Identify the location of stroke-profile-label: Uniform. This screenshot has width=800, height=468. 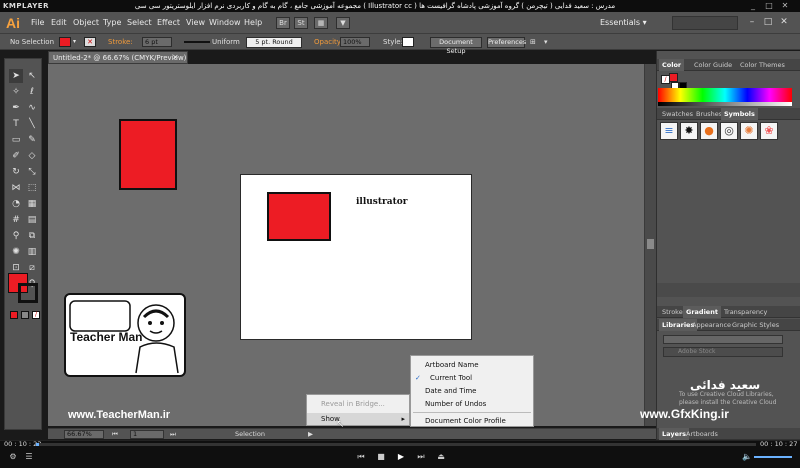
(226, 42).